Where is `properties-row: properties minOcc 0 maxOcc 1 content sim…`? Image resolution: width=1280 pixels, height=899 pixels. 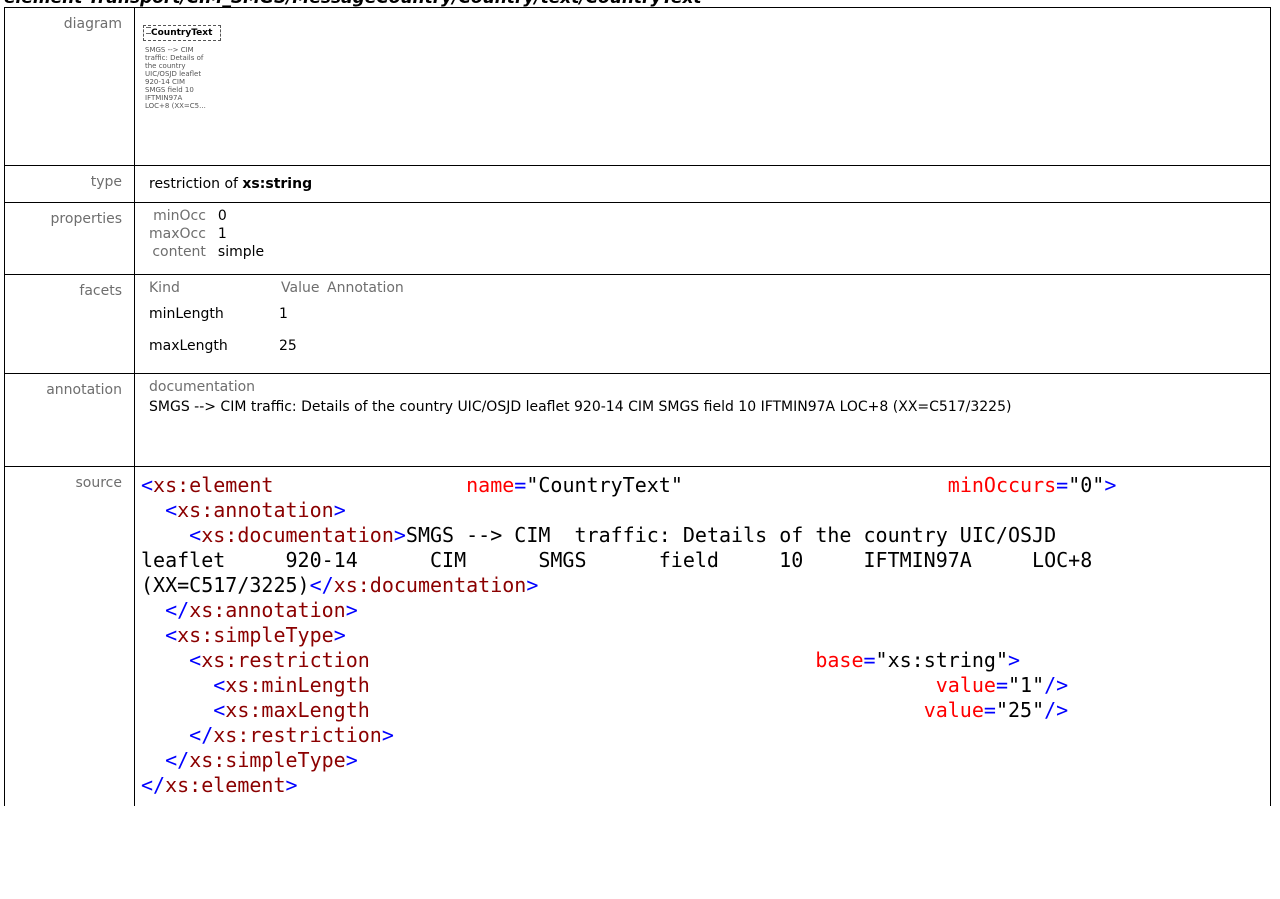 properties-row: properties minOcc 0 maxOcc 1 content sim… is located at coordinates (637, 238).